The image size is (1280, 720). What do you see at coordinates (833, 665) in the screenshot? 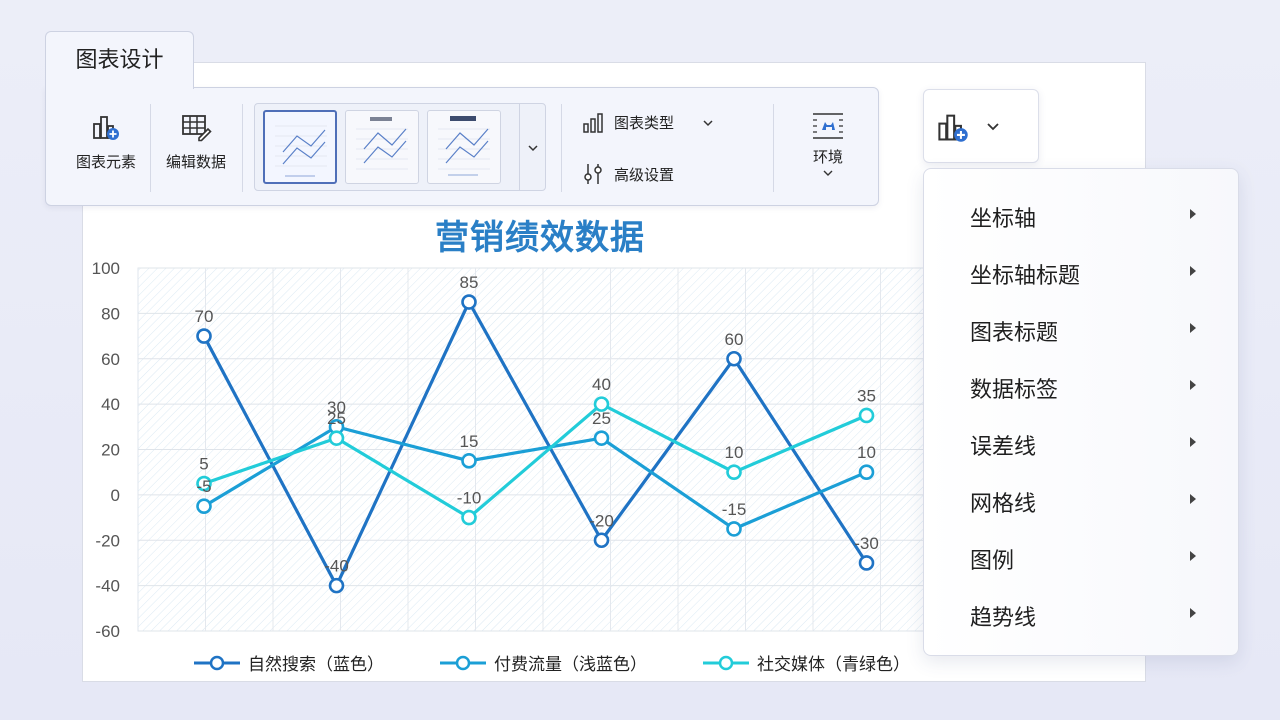
I see `legend-label-social: 社交媒体（青绿色）` at bounding box center [833, 665].